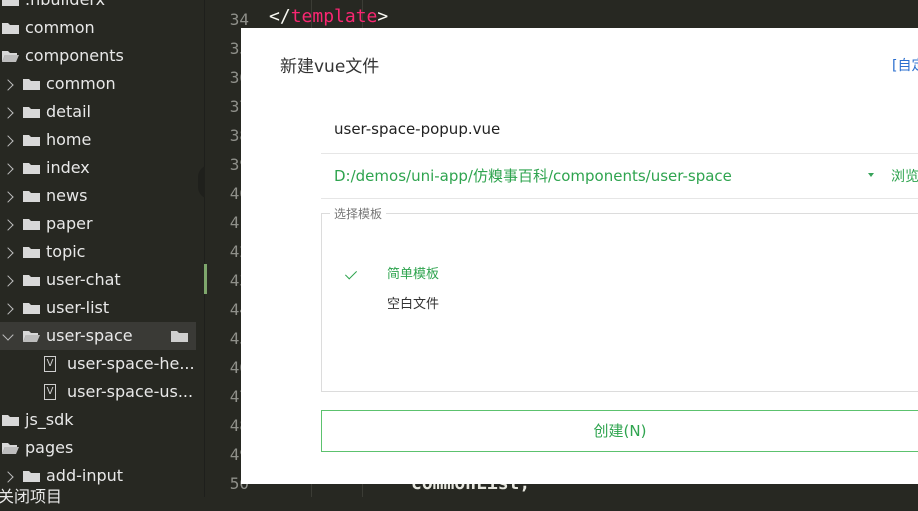 The height and width of the screenshot is (511, 918). Describe the element at coordinates (68, 111) in the screenshot. I see `tree-item-label: detail` at that location.